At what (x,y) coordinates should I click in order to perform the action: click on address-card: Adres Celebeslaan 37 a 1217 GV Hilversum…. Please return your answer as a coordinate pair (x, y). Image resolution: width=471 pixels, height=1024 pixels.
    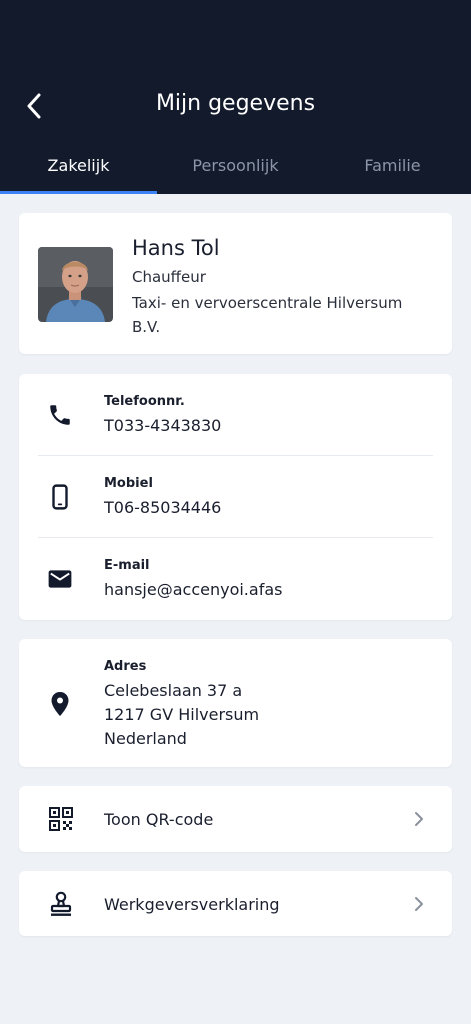
    Looking at the image, I should click on (235, 703).